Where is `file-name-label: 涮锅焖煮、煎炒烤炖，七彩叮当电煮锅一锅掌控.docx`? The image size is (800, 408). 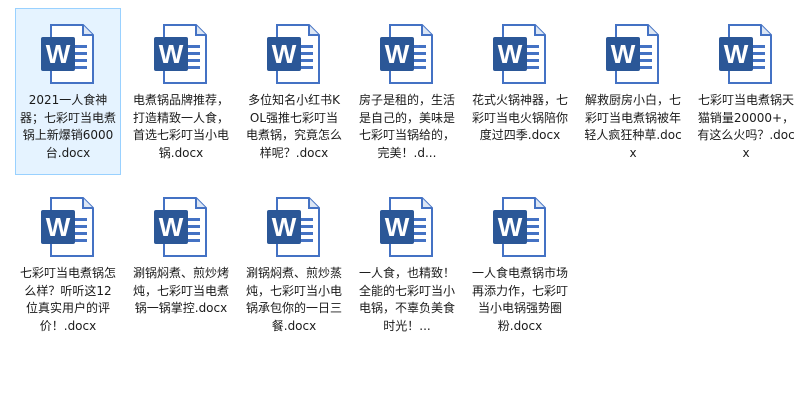 file-name-label: 涮锅焖煮、煎炒烤炖，七彩叮当电煮锅一锅掌控.docx is located at coordinates (180, 290).